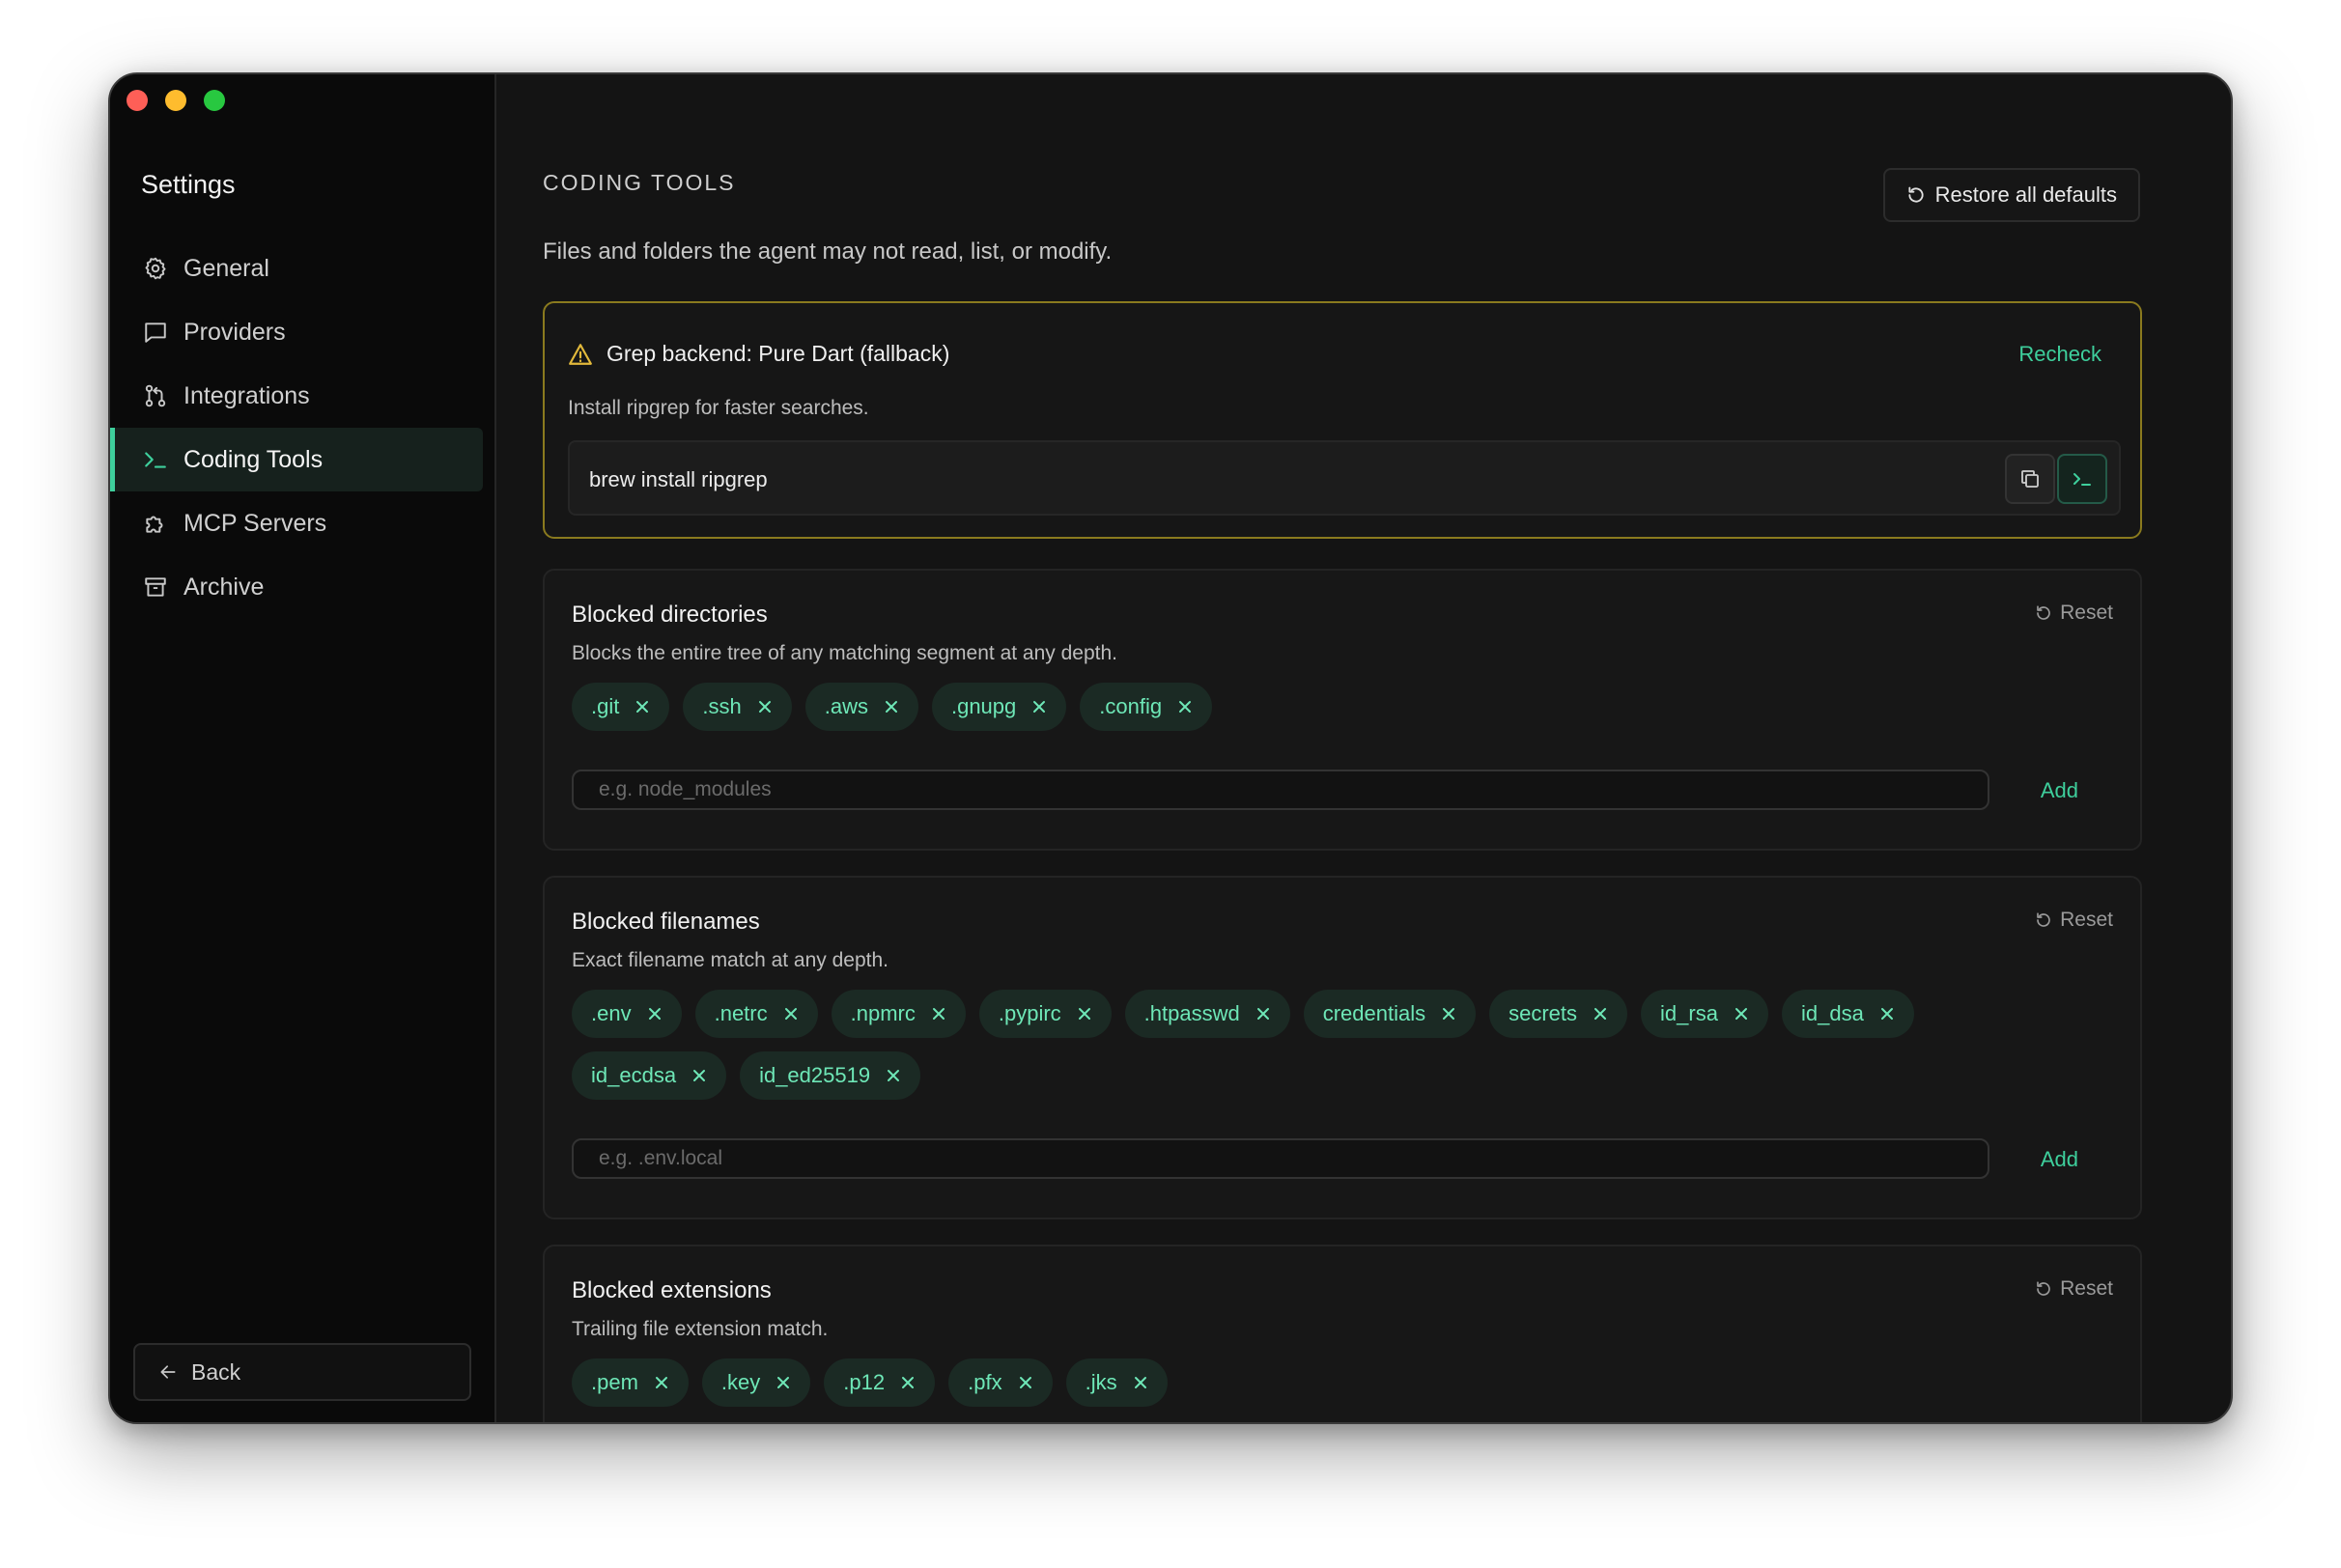 The width and height of the screenshot is (2341, 1568). What do you see at coordinates (756, 1014) in the screenshot?
I see `chip: .netrc` at bounding box center [756, 1014].